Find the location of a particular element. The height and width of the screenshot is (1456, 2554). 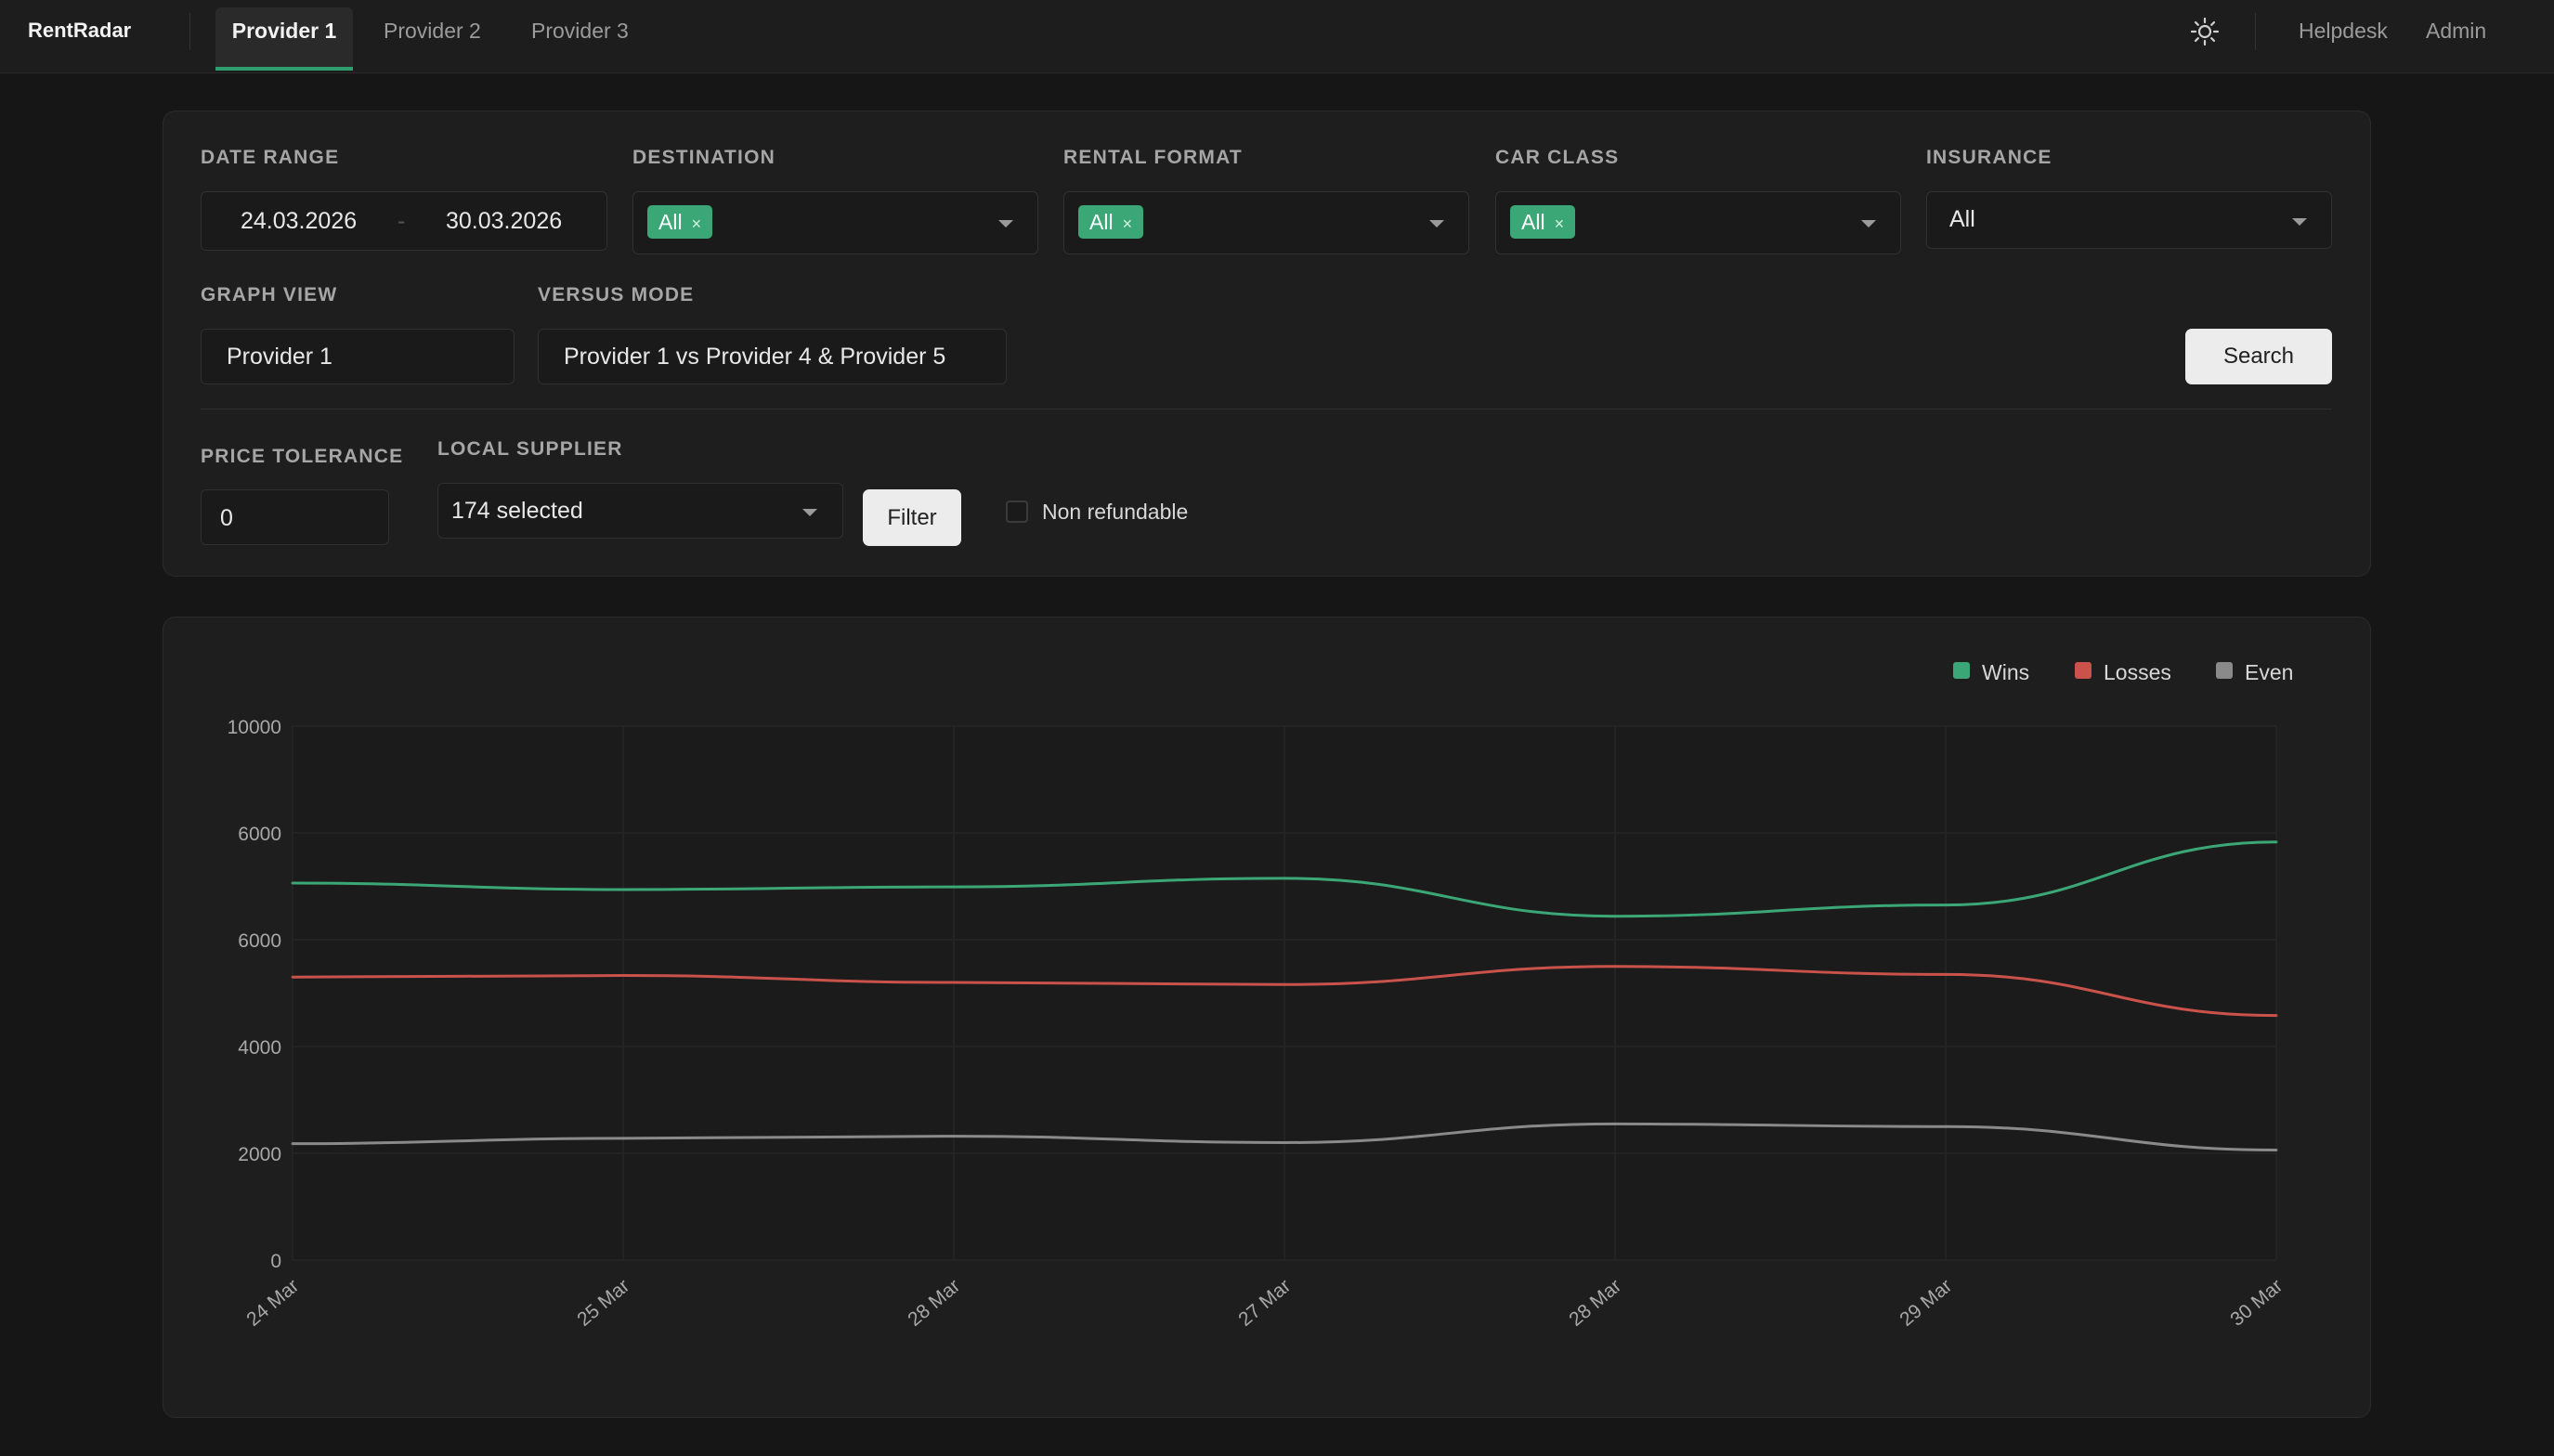

tab-provider-1: Provider 1 is located at coordinates (284, 39).